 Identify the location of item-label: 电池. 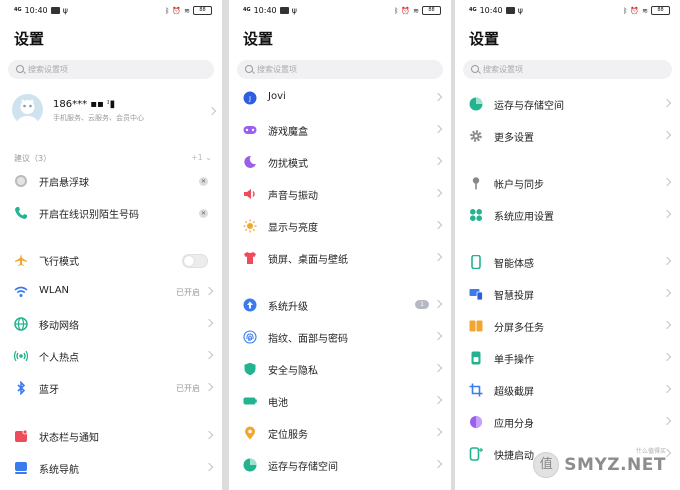
(278, 403).